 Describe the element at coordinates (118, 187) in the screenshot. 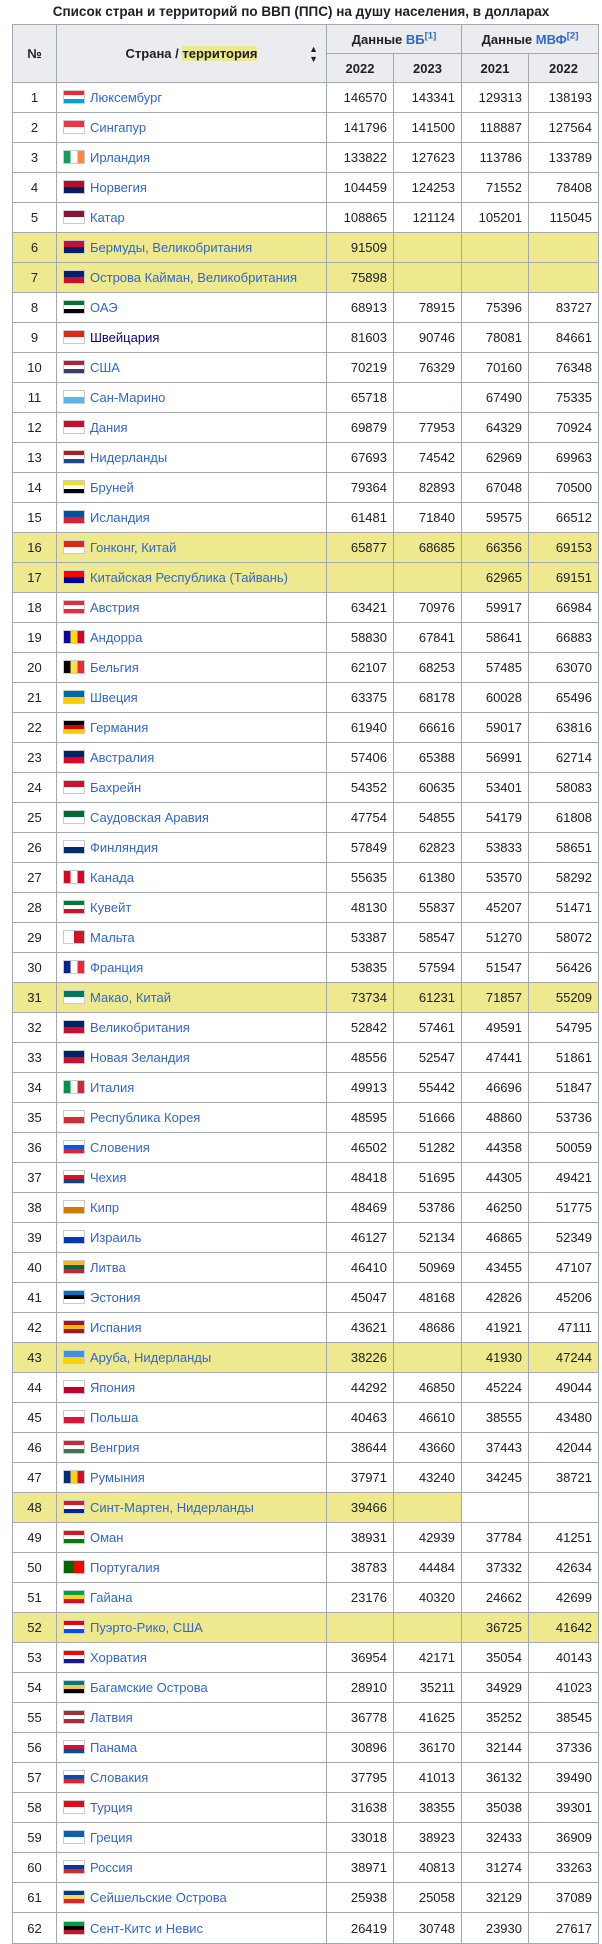

I see `country-link: Норвегия` at that location.